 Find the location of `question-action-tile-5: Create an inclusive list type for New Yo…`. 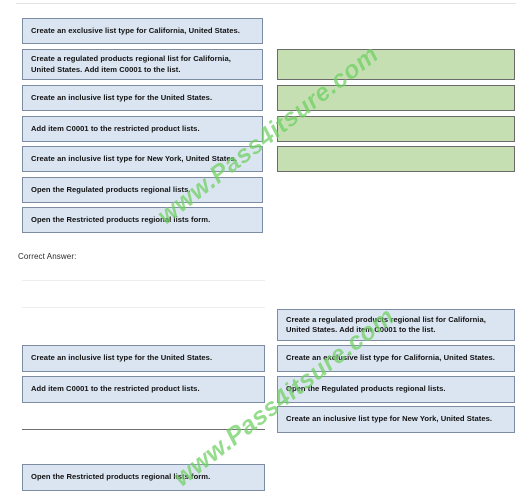

question-action-tile-5: Create an inclusive list type for New Yo… is located at coordinates (142, 159).